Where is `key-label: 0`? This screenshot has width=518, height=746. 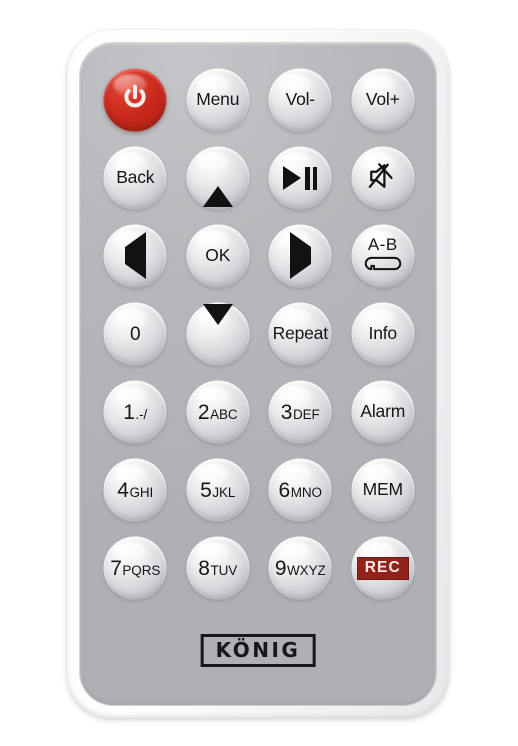
key-label: 0 is located at coordinates (135, 334).